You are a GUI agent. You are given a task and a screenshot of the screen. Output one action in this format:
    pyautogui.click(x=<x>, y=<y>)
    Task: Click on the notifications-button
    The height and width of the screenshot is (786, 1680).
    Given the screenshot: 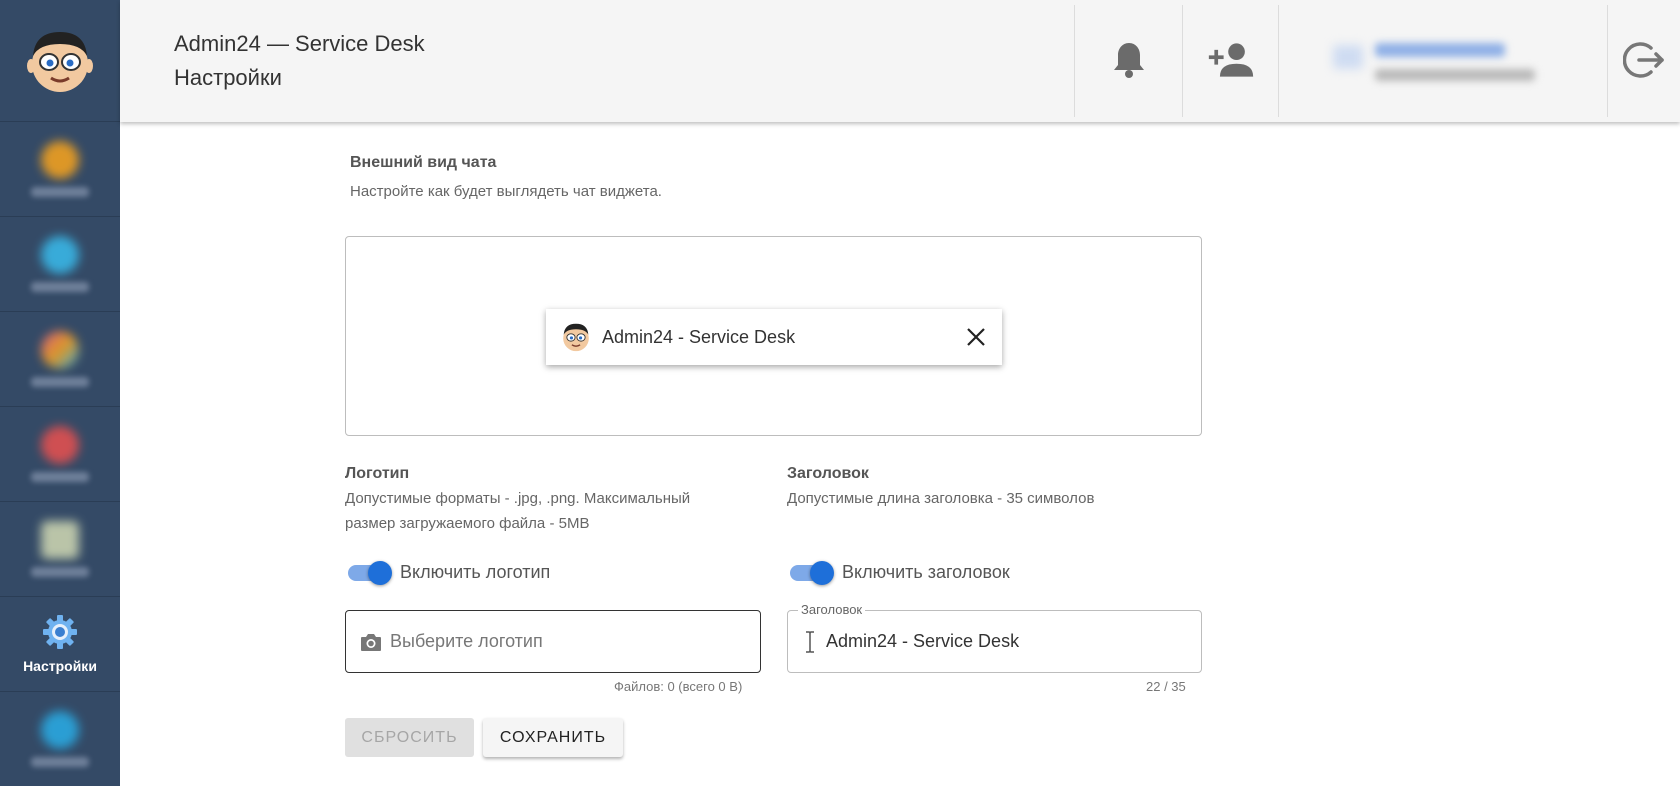 What is the action you would take?
    pyautogui.click(x=1129, y=60)
    